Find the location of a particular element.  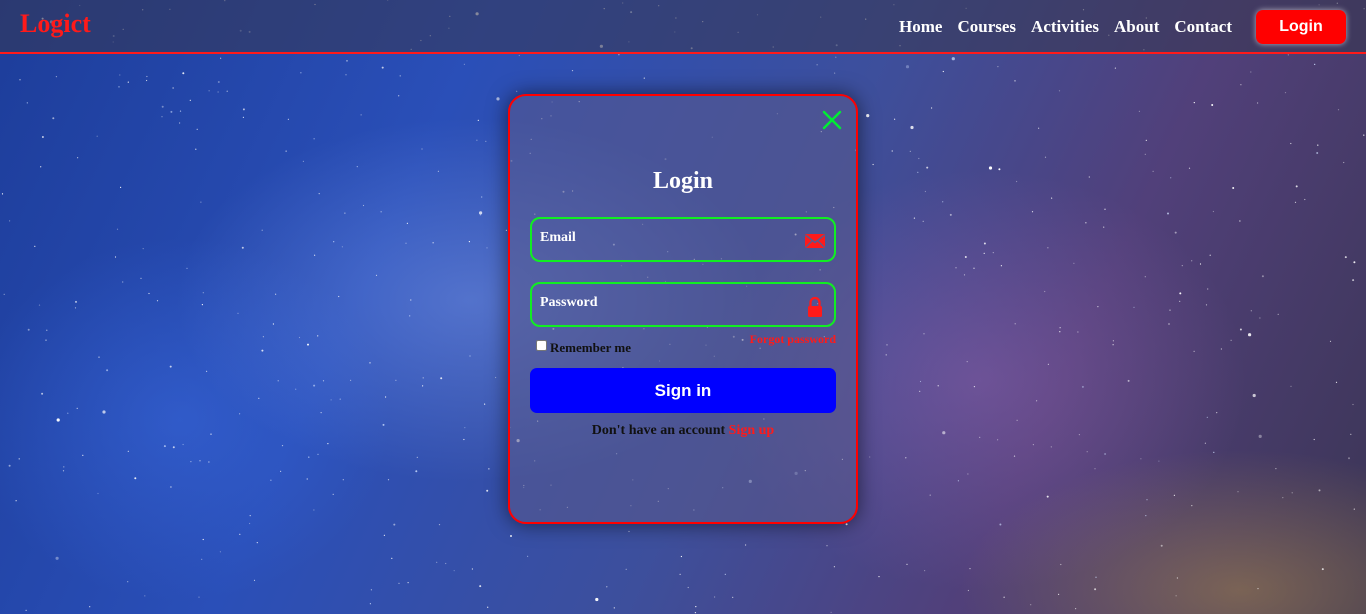

password-label: Password is located at coordinates (569, 302).